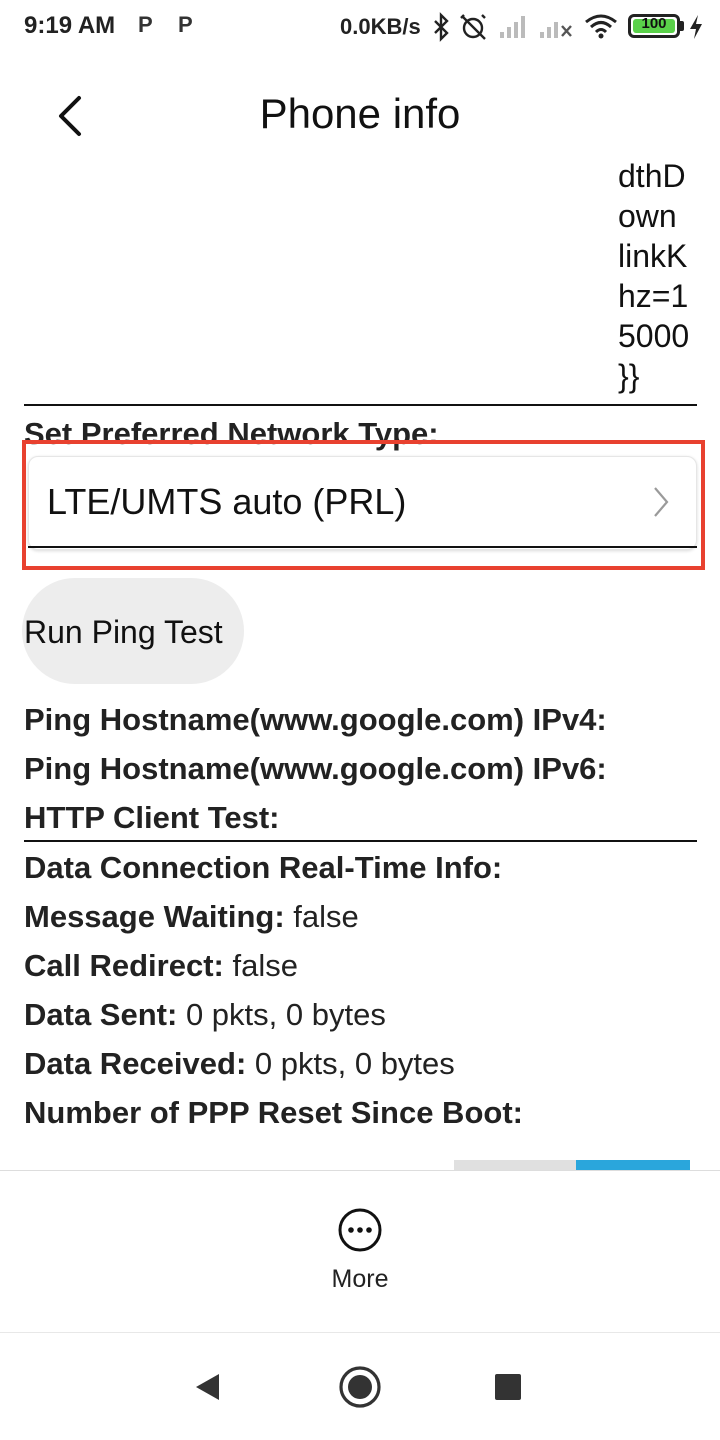  I want to click on data-connection-info-label: Data Connection Real-Time Info:, so click(263, 867).